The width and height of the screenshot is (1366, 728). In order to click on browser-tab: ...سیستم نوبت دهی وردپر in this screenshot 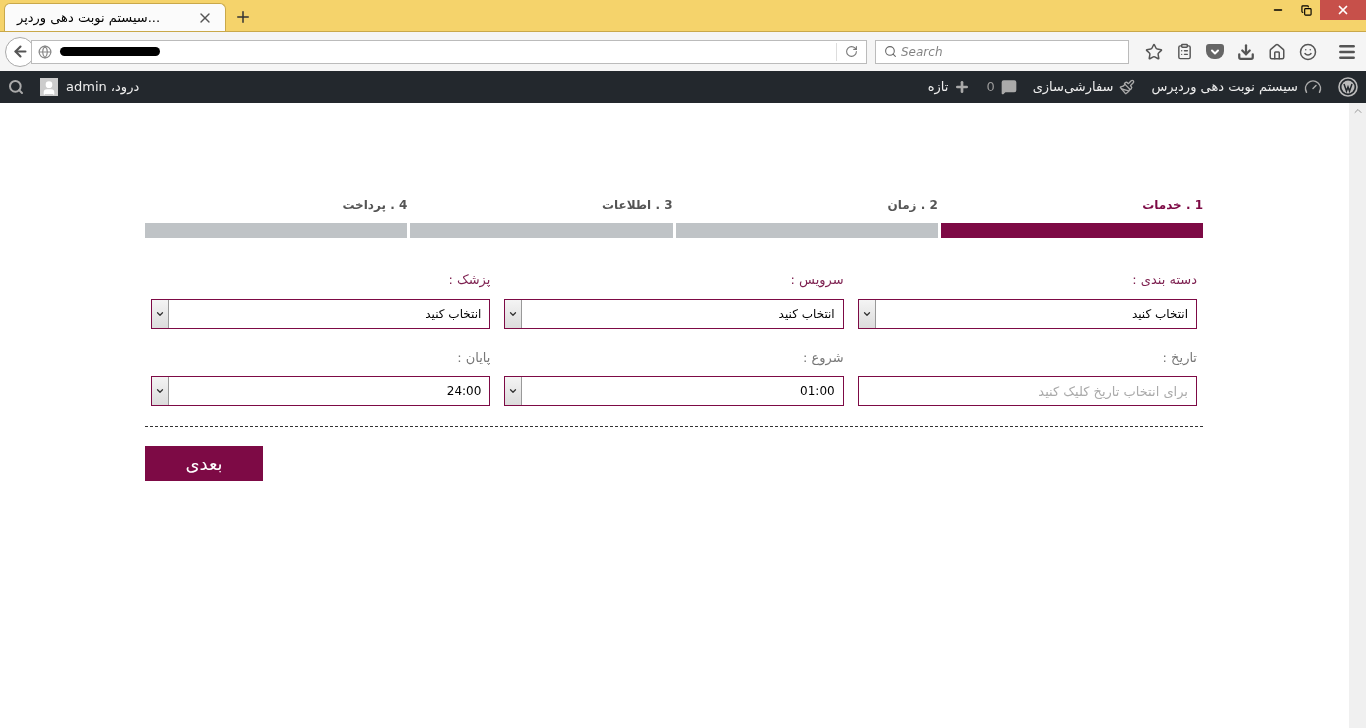, I will do `click(115, 17)`.